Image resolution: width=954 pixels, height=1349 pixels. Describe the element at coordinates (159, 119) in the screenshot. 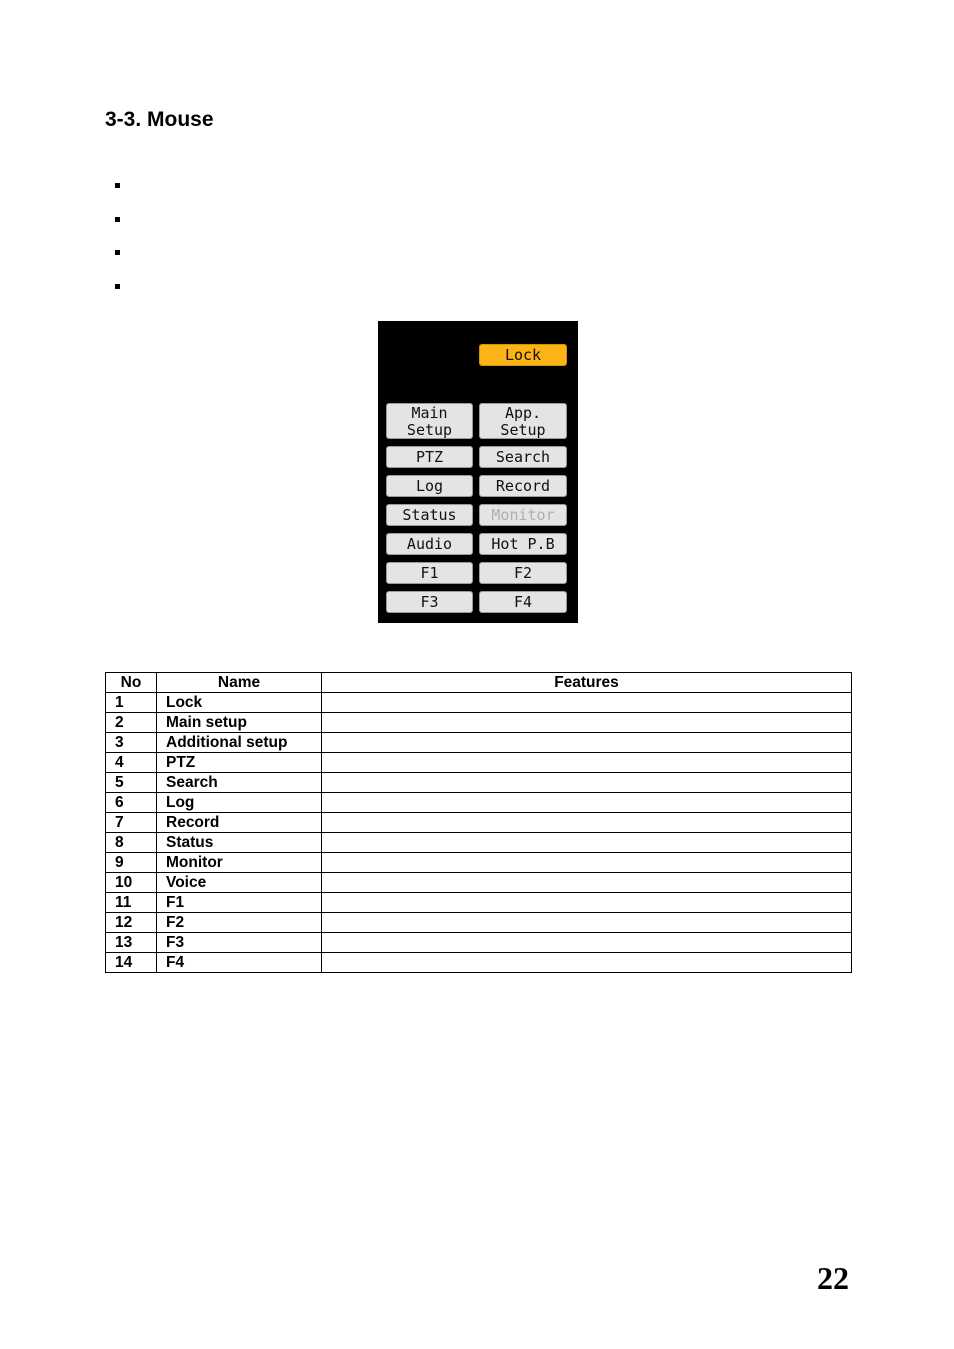

I see `section-heading: 3-3. Mouse` at that location.